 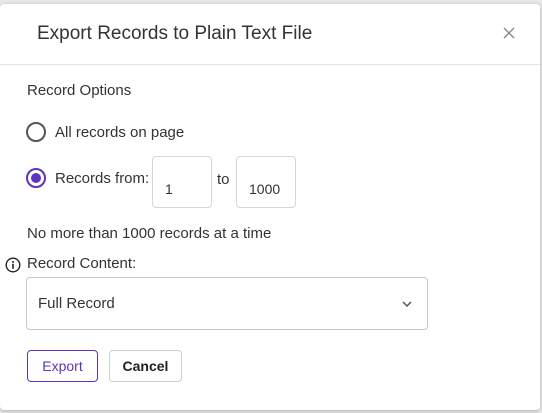 I want to click on range-from-input: 1, so click(x=182, y=182).